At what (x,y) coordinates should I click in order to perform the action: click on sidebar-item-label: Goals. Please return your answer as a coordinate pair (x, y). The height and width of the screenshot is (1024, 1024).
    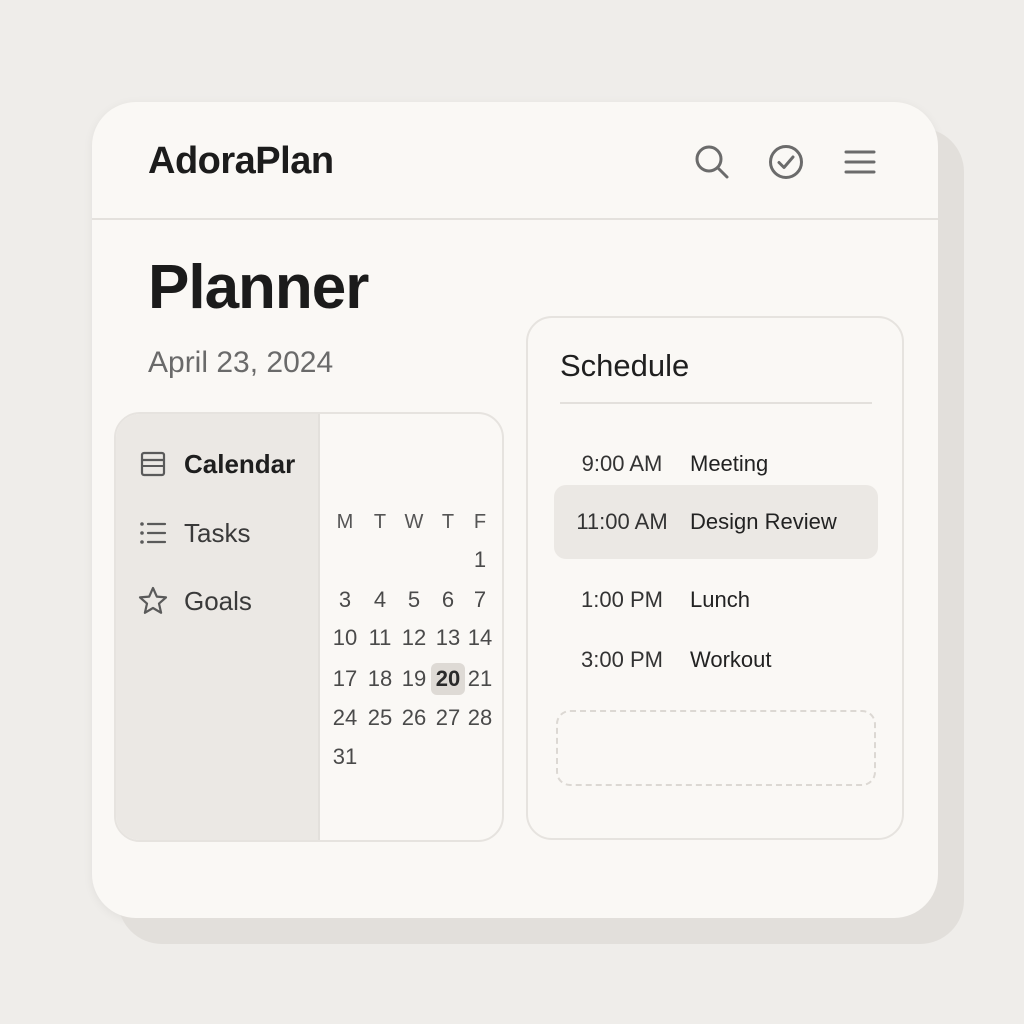
    Looking at the image, I should click on (218, 600).